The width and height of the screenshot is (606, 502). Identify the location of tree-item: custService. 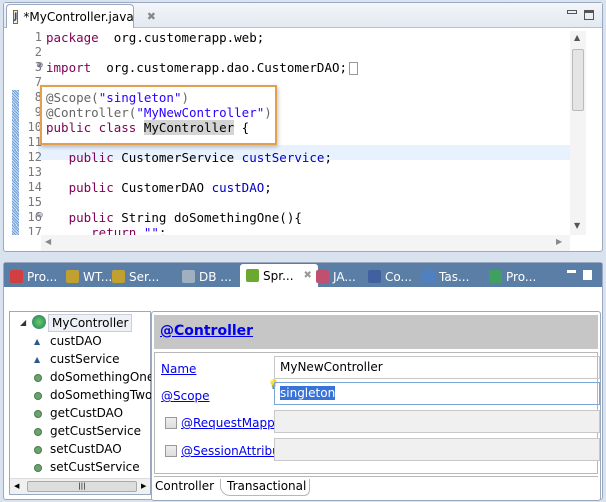
(85, 359).